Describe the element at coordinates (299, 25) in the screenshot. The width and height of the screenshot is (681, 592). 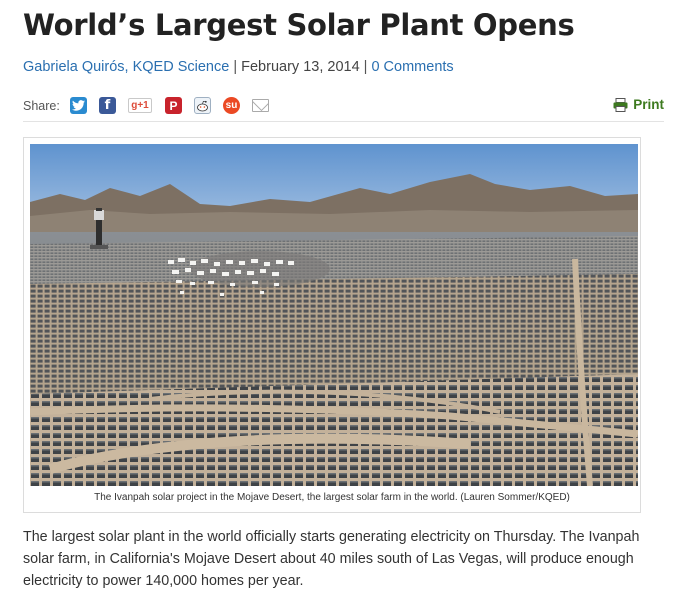
I see `article-title: World’s Largest Solar Plant Opens` at that location.